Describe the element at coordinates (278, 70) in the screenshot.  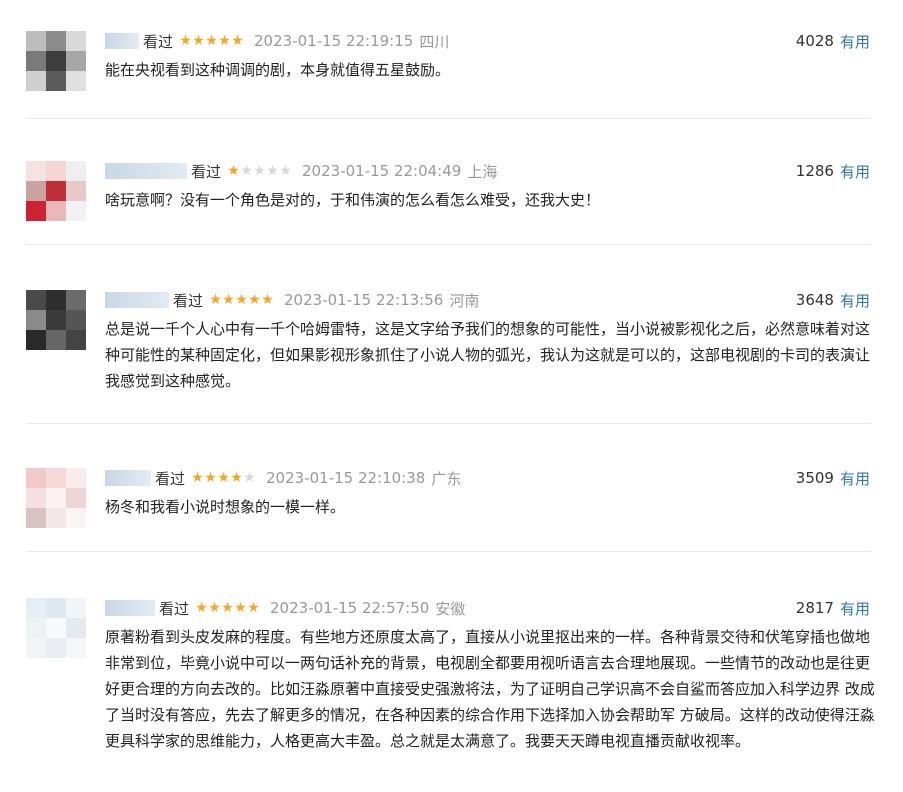
I see `review-content: 能在央视看到这种调调的剧，本身就值得五星鼓励。` at that location.